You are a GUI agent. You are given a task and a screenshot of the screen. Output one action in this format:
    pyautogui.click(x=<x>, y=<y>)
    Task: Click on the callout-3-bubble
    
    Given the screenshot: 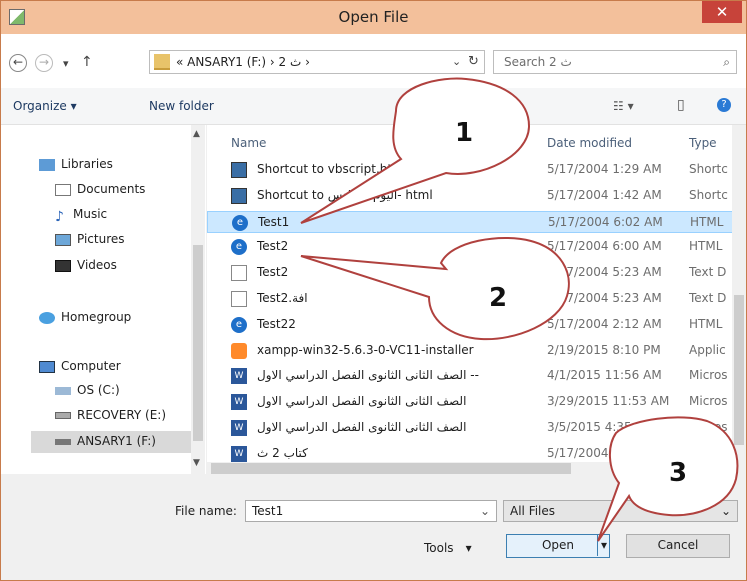 What is the action you would take?
    pyautogui.click(x=668, y=479)
    